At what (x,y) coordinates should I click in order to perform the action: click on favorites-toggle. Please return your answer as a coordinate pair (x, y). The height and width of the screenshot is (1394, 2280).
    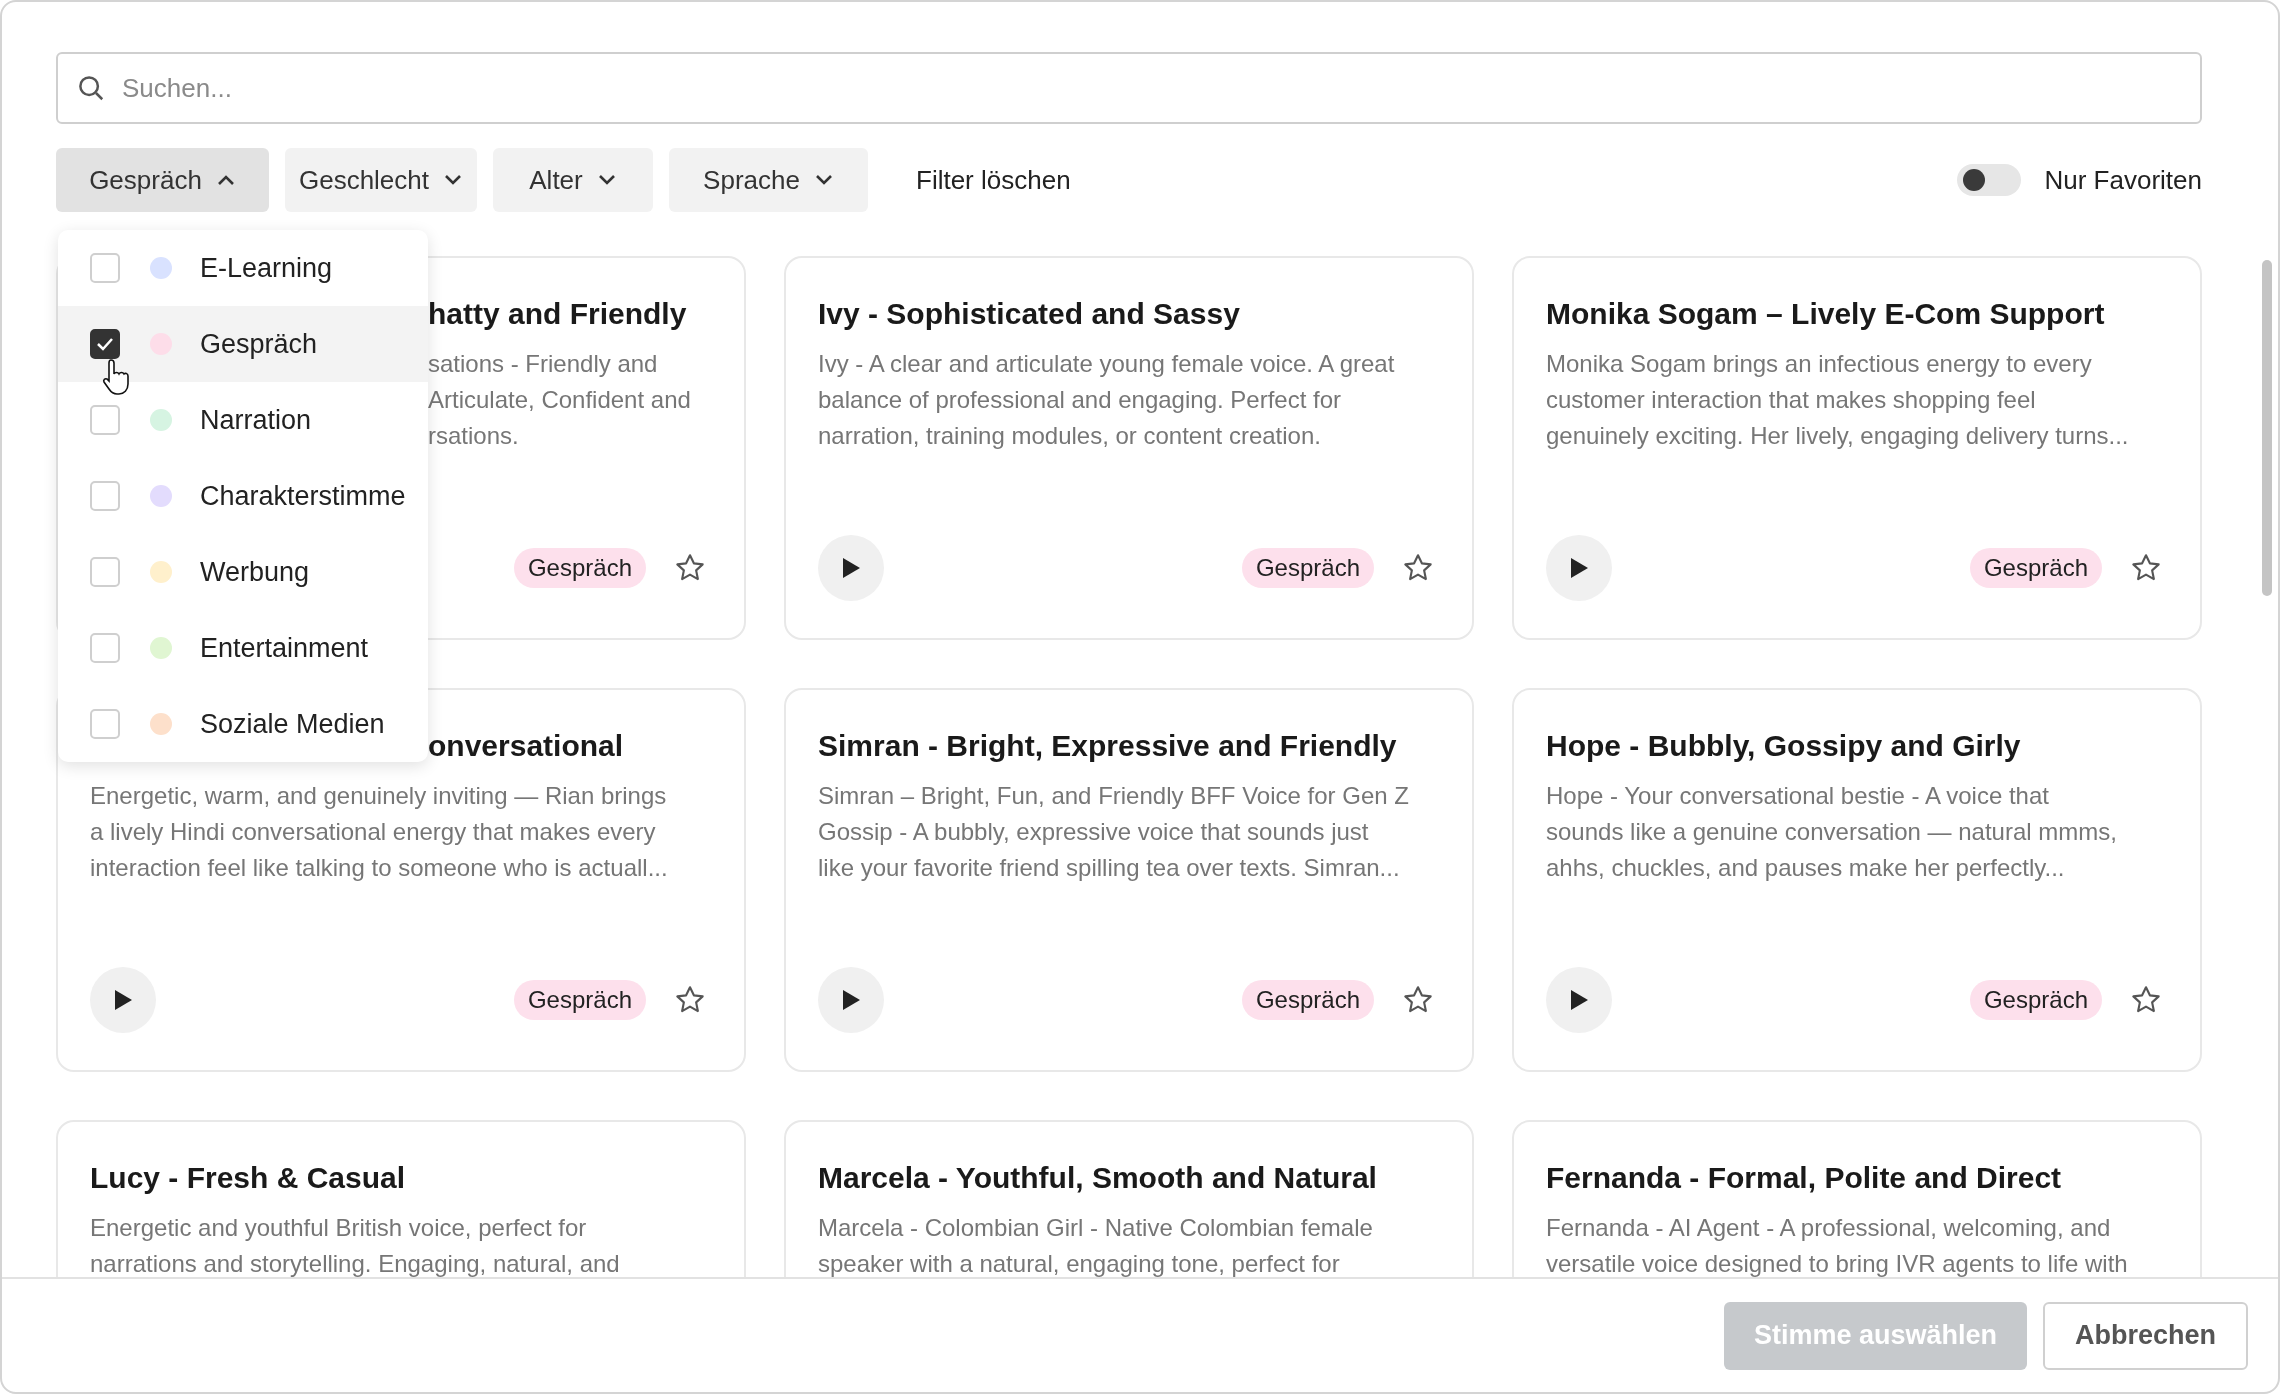
    Looking at the image, I should click on (1988, 180).